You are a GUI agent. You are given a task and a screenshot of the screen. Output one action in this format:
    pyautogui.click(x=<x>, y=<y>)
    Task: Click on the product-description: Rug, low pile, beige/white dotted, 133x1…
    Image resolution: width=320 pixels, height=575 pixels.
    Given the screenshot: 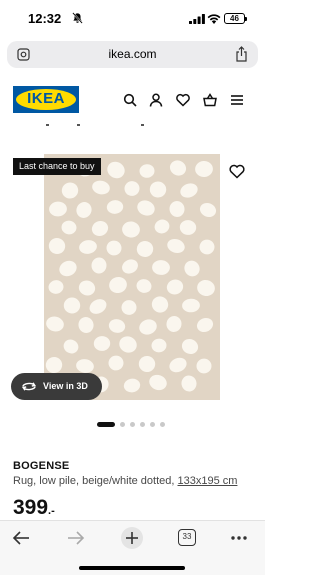 What is the action you would take?
    pyautogui.click(x=125, y=481)
    